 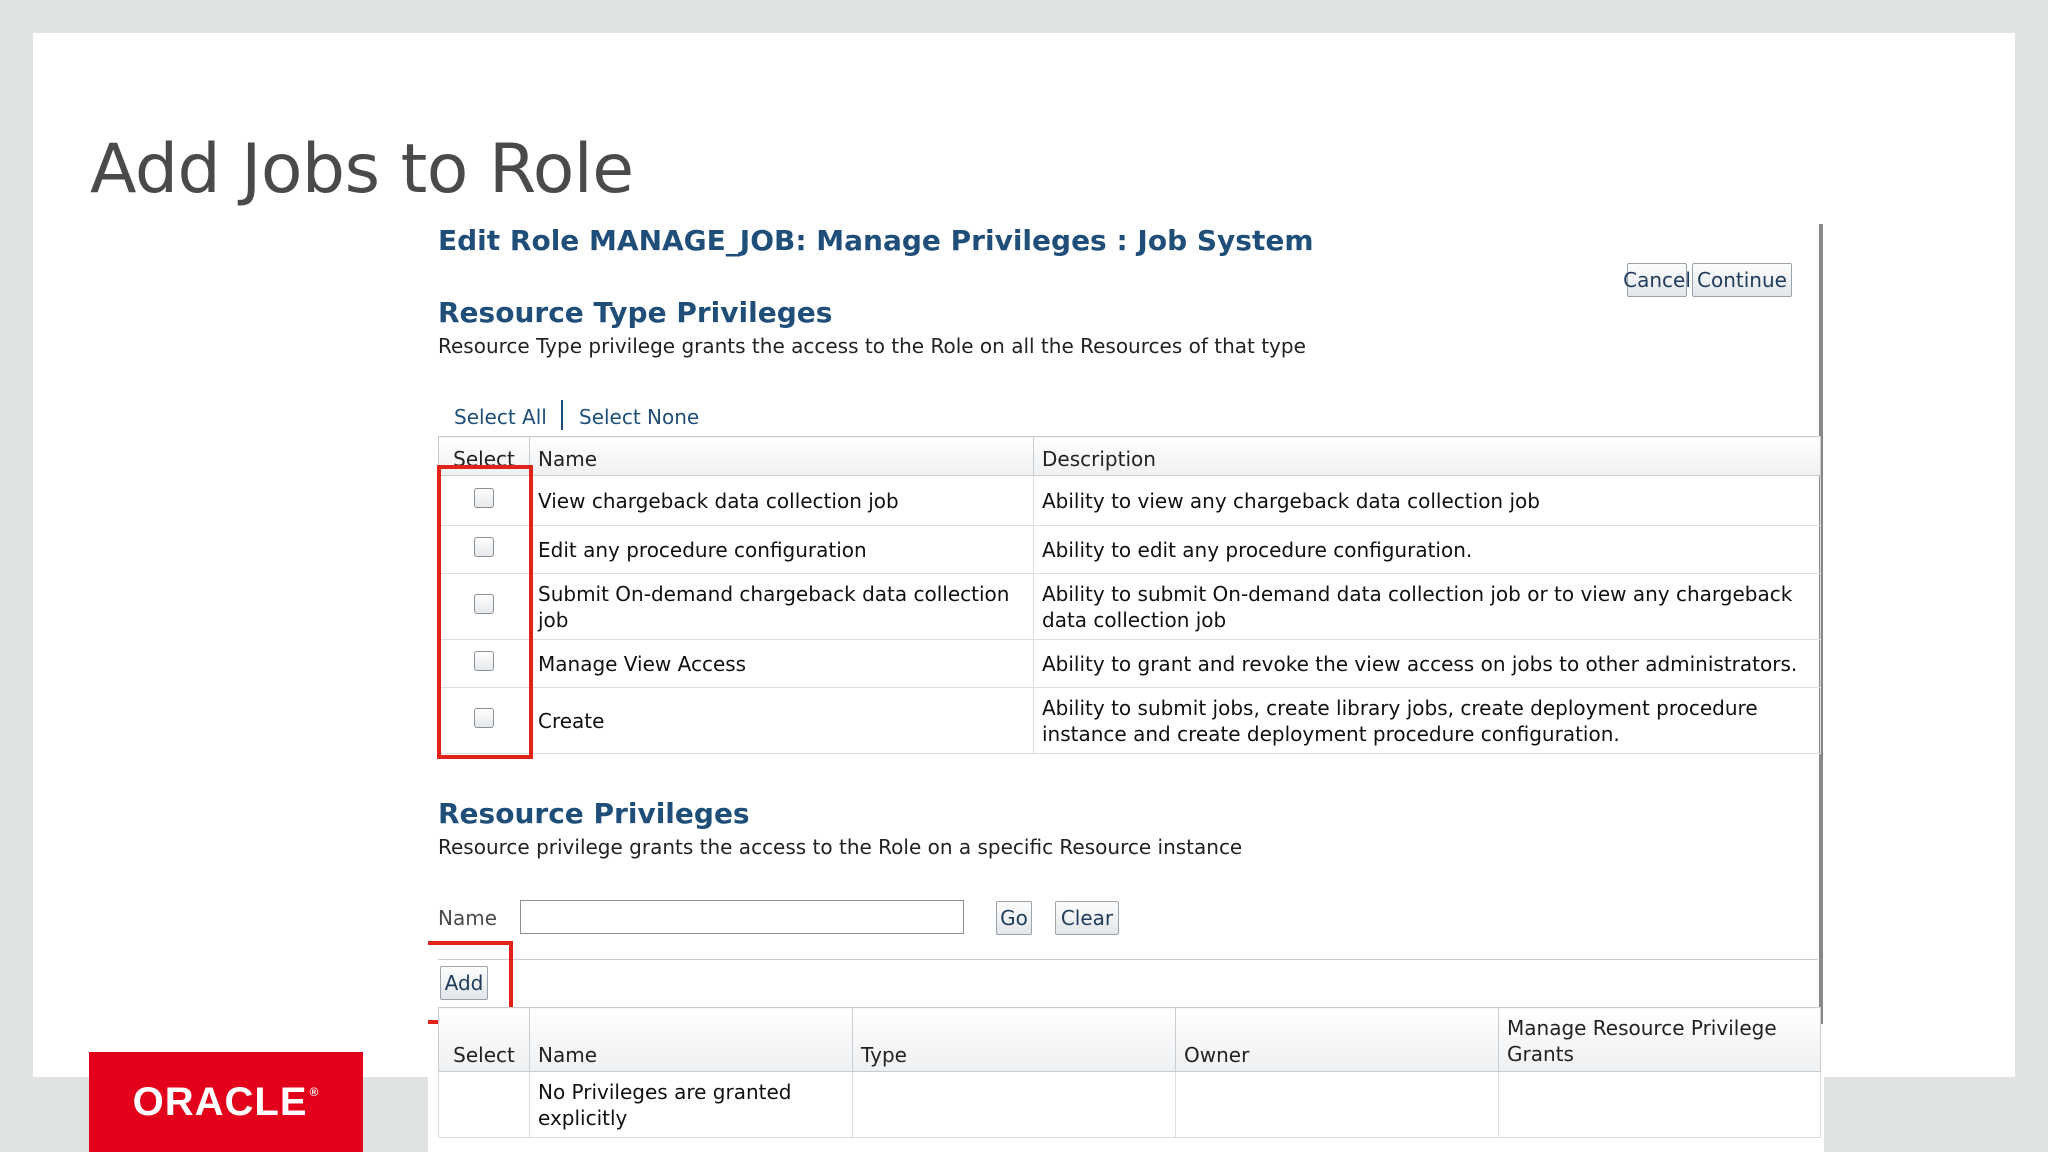 I want to click on cancel-button: Cancel, so click(x=1657, y=280).